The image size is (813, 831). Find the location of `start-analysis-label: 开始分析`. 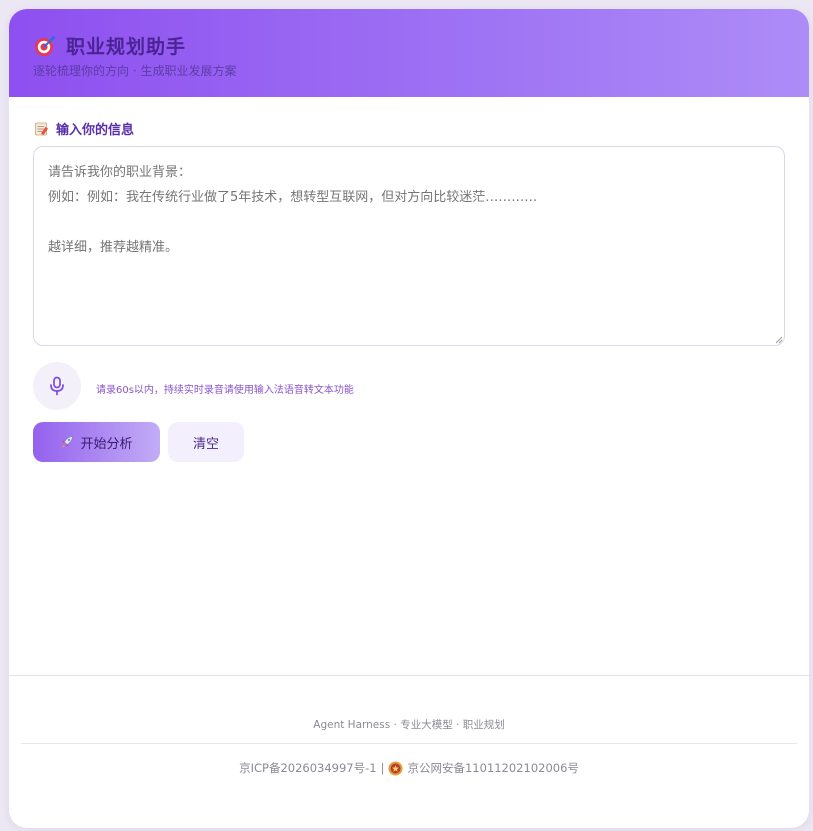

start-analysis-label: 开始分析 is located at coordinates (106, 444).